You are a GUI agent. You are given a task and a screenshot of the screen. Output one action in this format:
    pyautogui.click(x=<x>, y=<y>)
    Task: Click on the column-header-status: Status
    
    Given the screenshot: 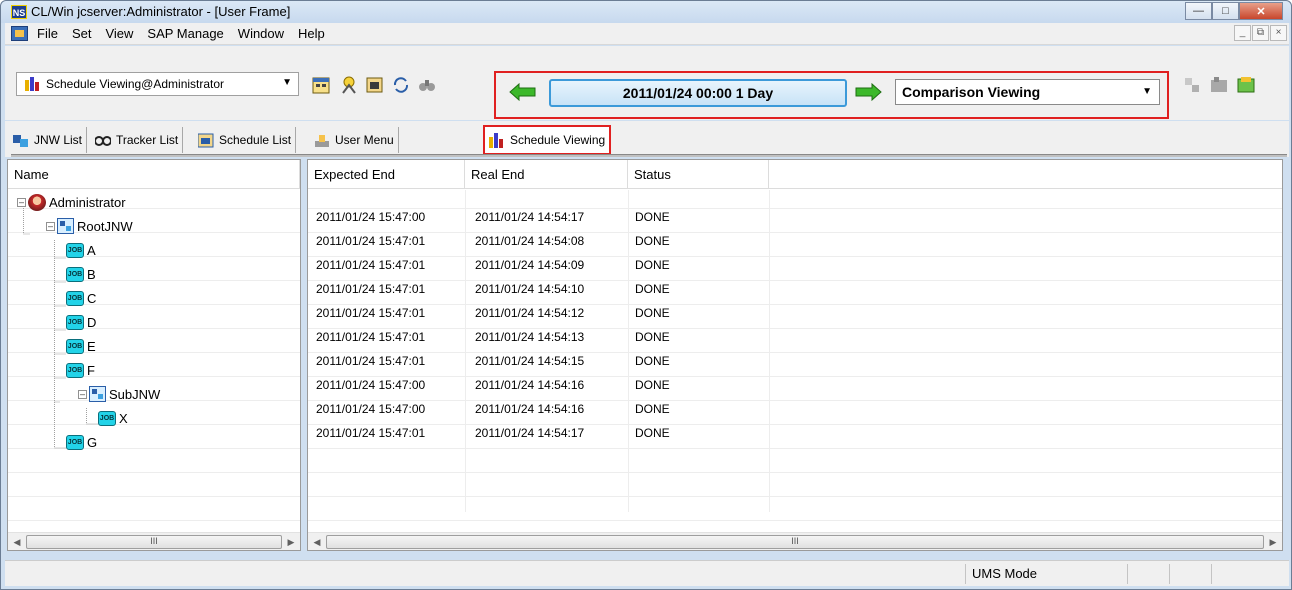 What is the action you would take?
    pyautogui.click(x=698, y=174)
    